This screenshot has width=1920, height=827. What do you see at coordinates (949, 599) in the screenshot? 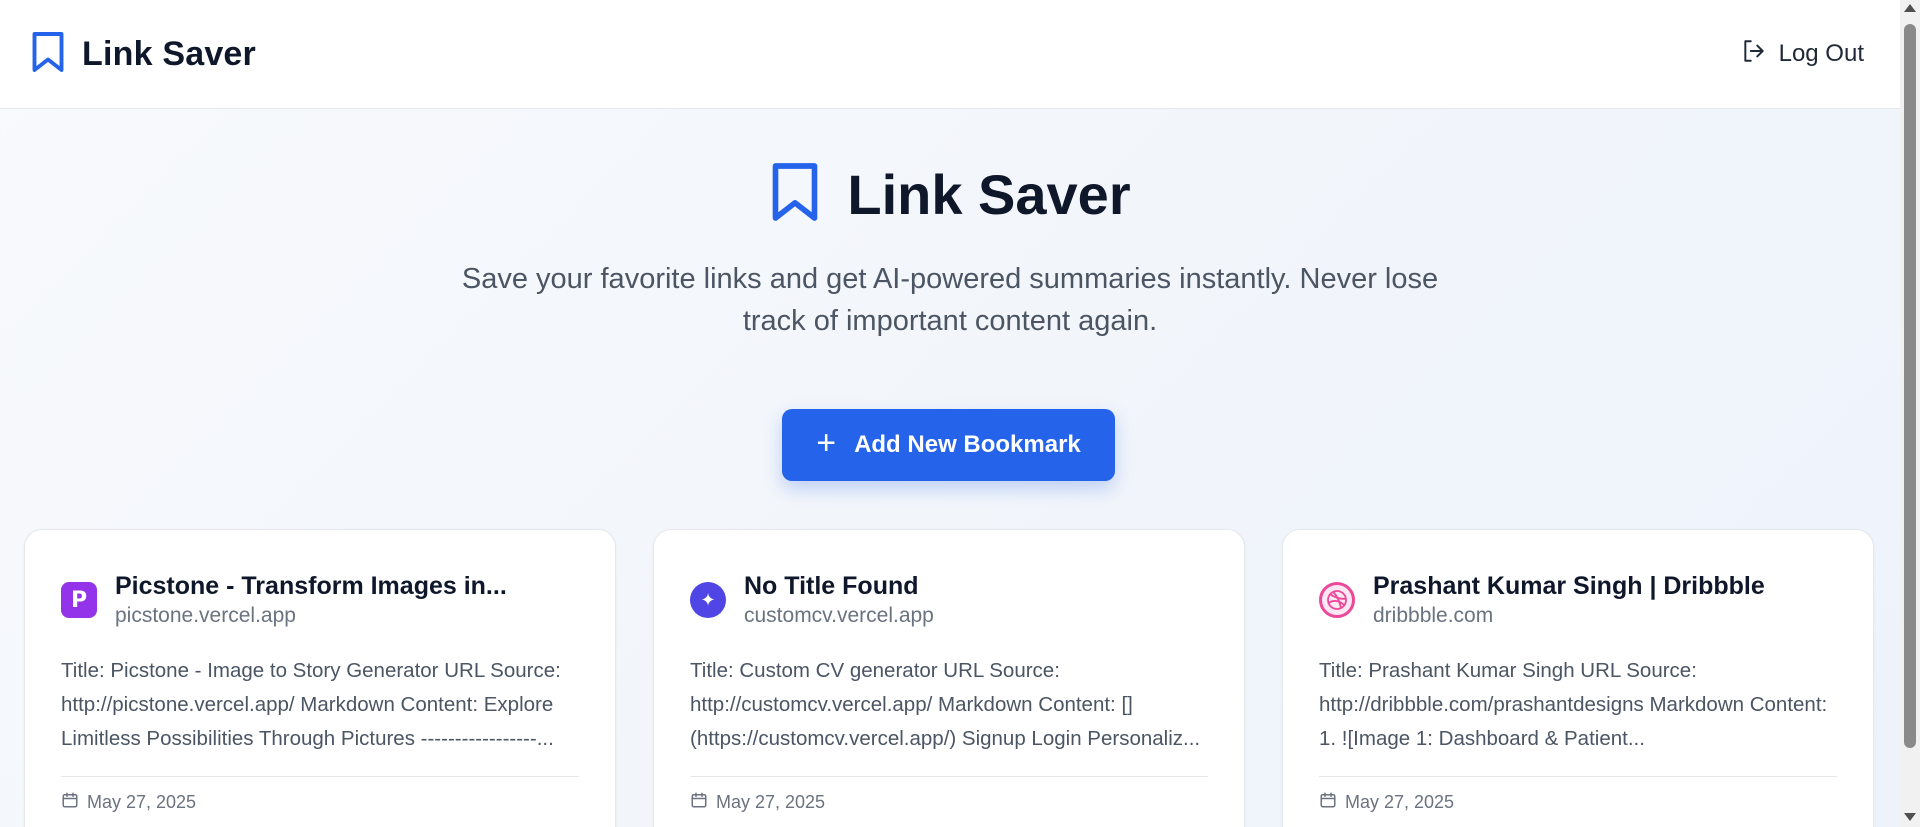
I see `card-header: ✦ No Title Found customcv.vercel.app` at bounding box center [949, 599].